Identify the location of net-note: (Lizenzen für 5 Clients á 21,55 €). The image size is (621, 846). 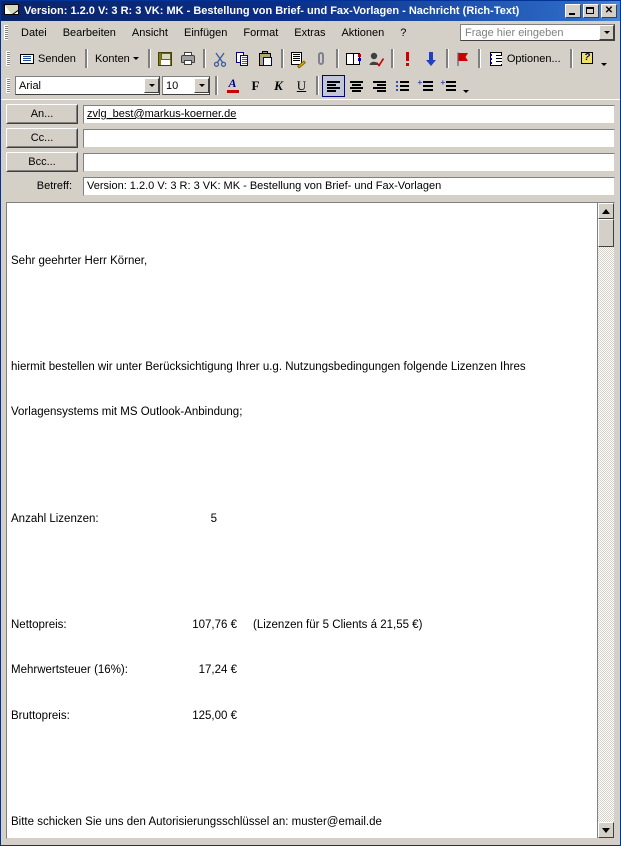
(338, 624).